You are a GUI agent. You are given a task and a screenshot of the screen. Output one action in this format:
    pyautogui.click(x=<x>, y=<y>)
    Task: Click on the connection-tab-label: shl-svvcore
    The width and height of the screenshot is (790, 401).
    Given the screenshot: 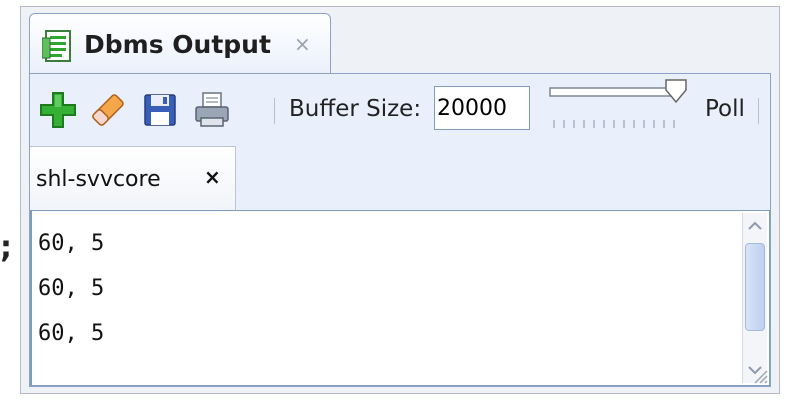 What is the action you would take?
    pyautogui.click(x=98, y=179)
    